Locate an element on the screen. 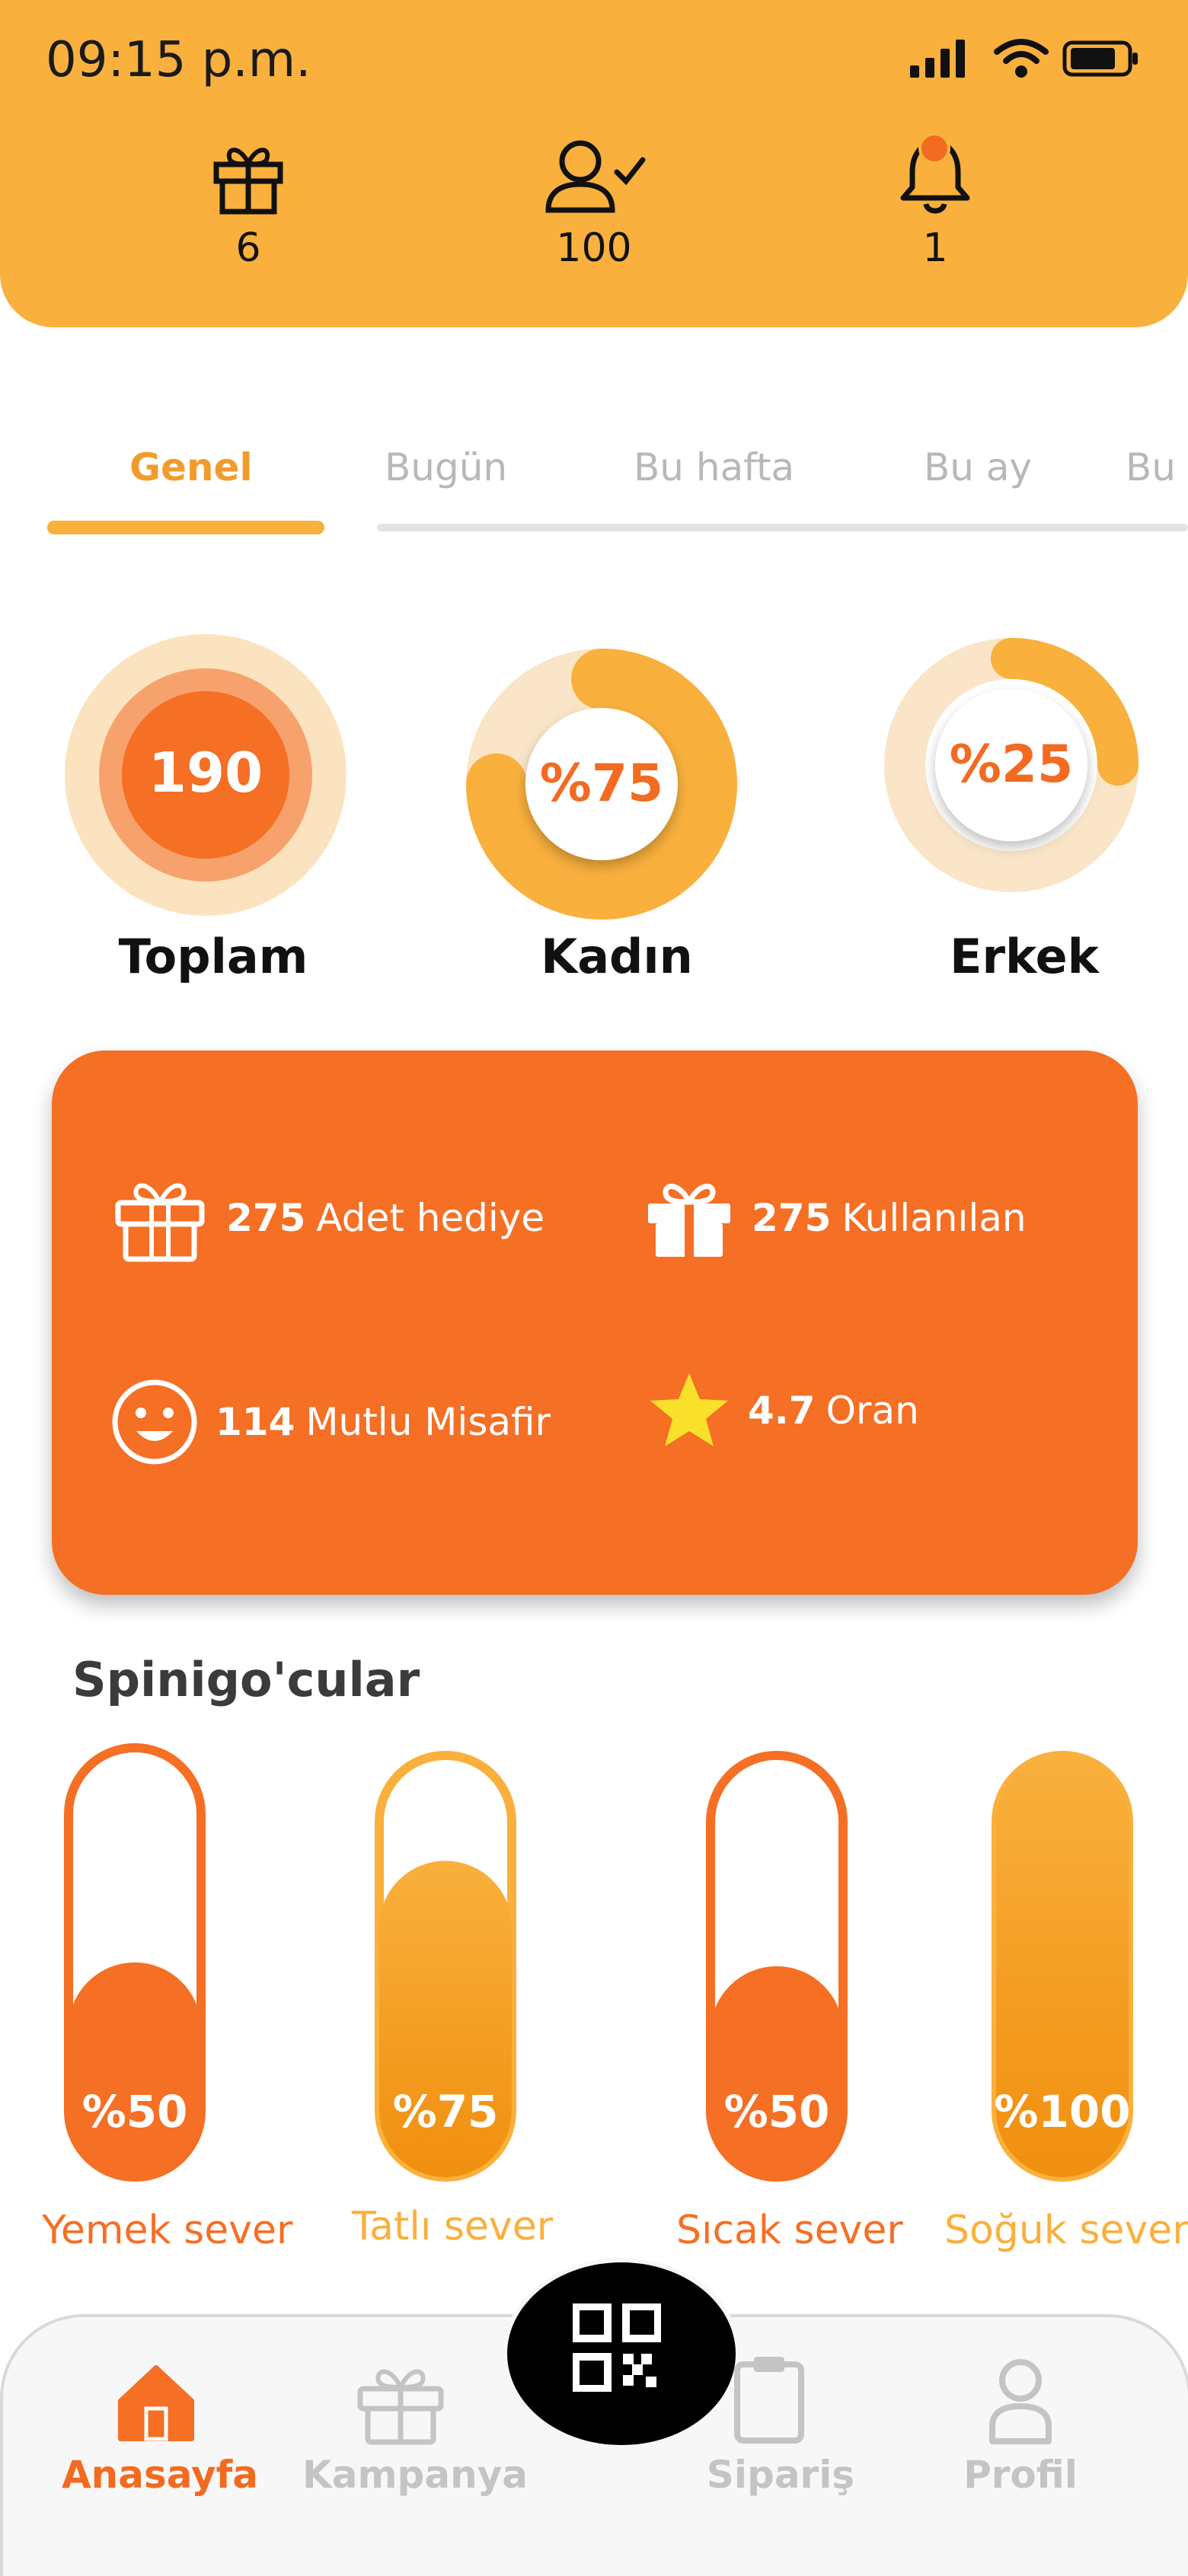  tab-track is located at coordinates (782, 527).